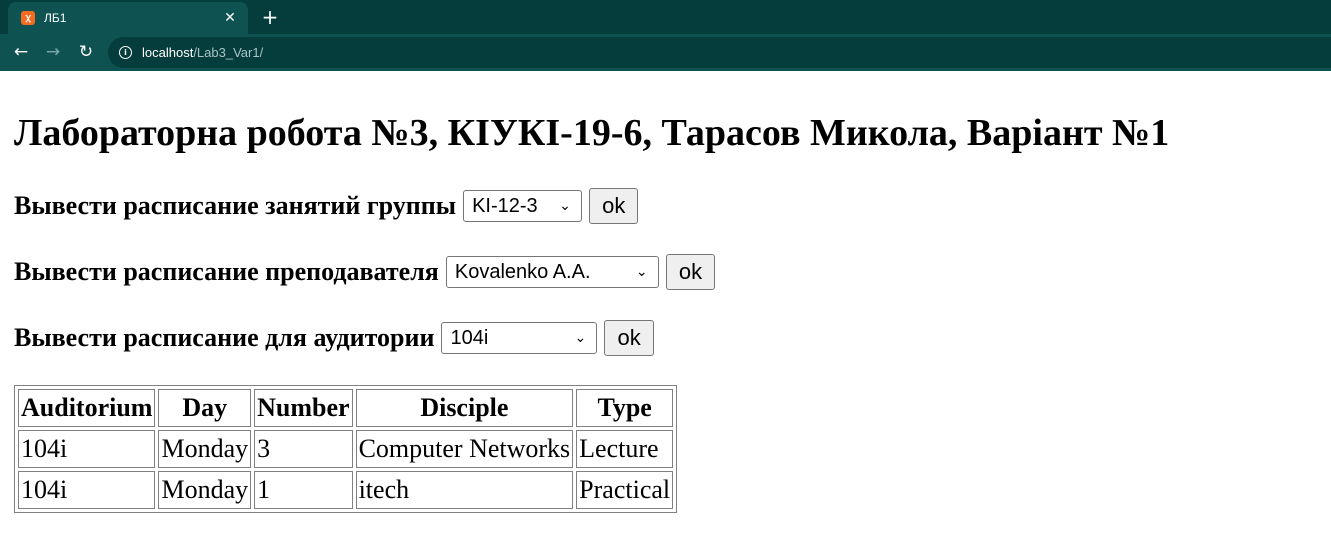  I want to click on browser-toolbar: ← → ↻ i localhost/Lab3_Var1/, so click(665, 52).